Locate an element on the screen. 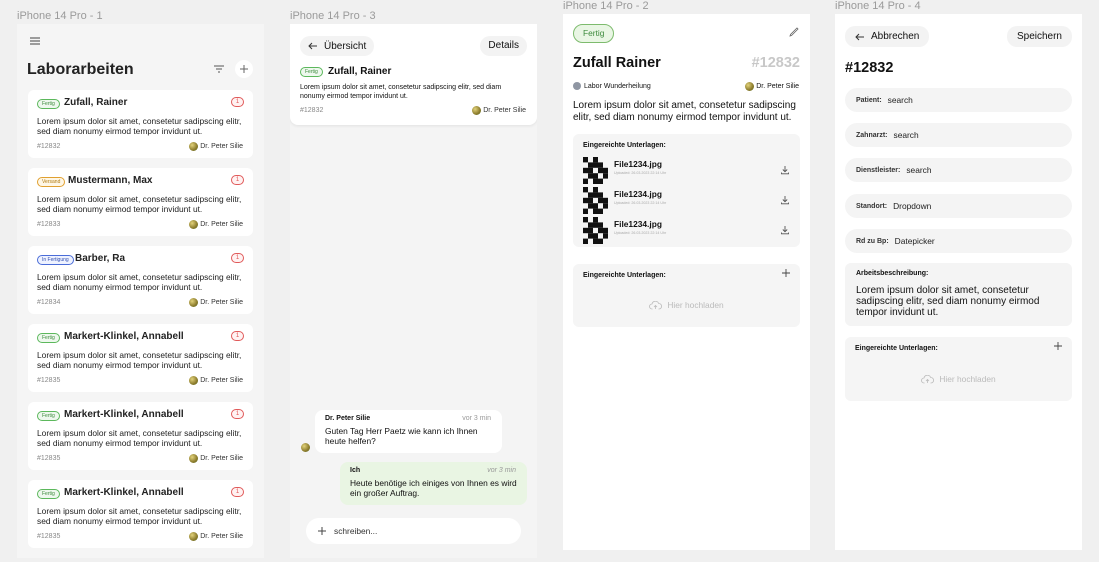 The height and width of the screenshot is (562, 1099). lab-name: Labor Wunderheilung is located at coordinates (617, 86).